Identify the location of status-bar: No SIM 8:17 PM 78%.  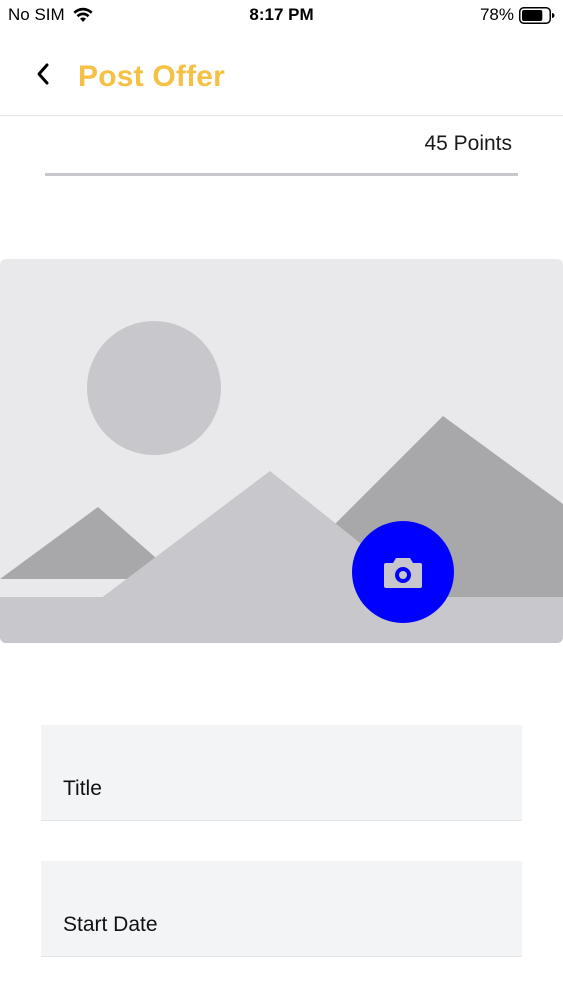
(281, 16).